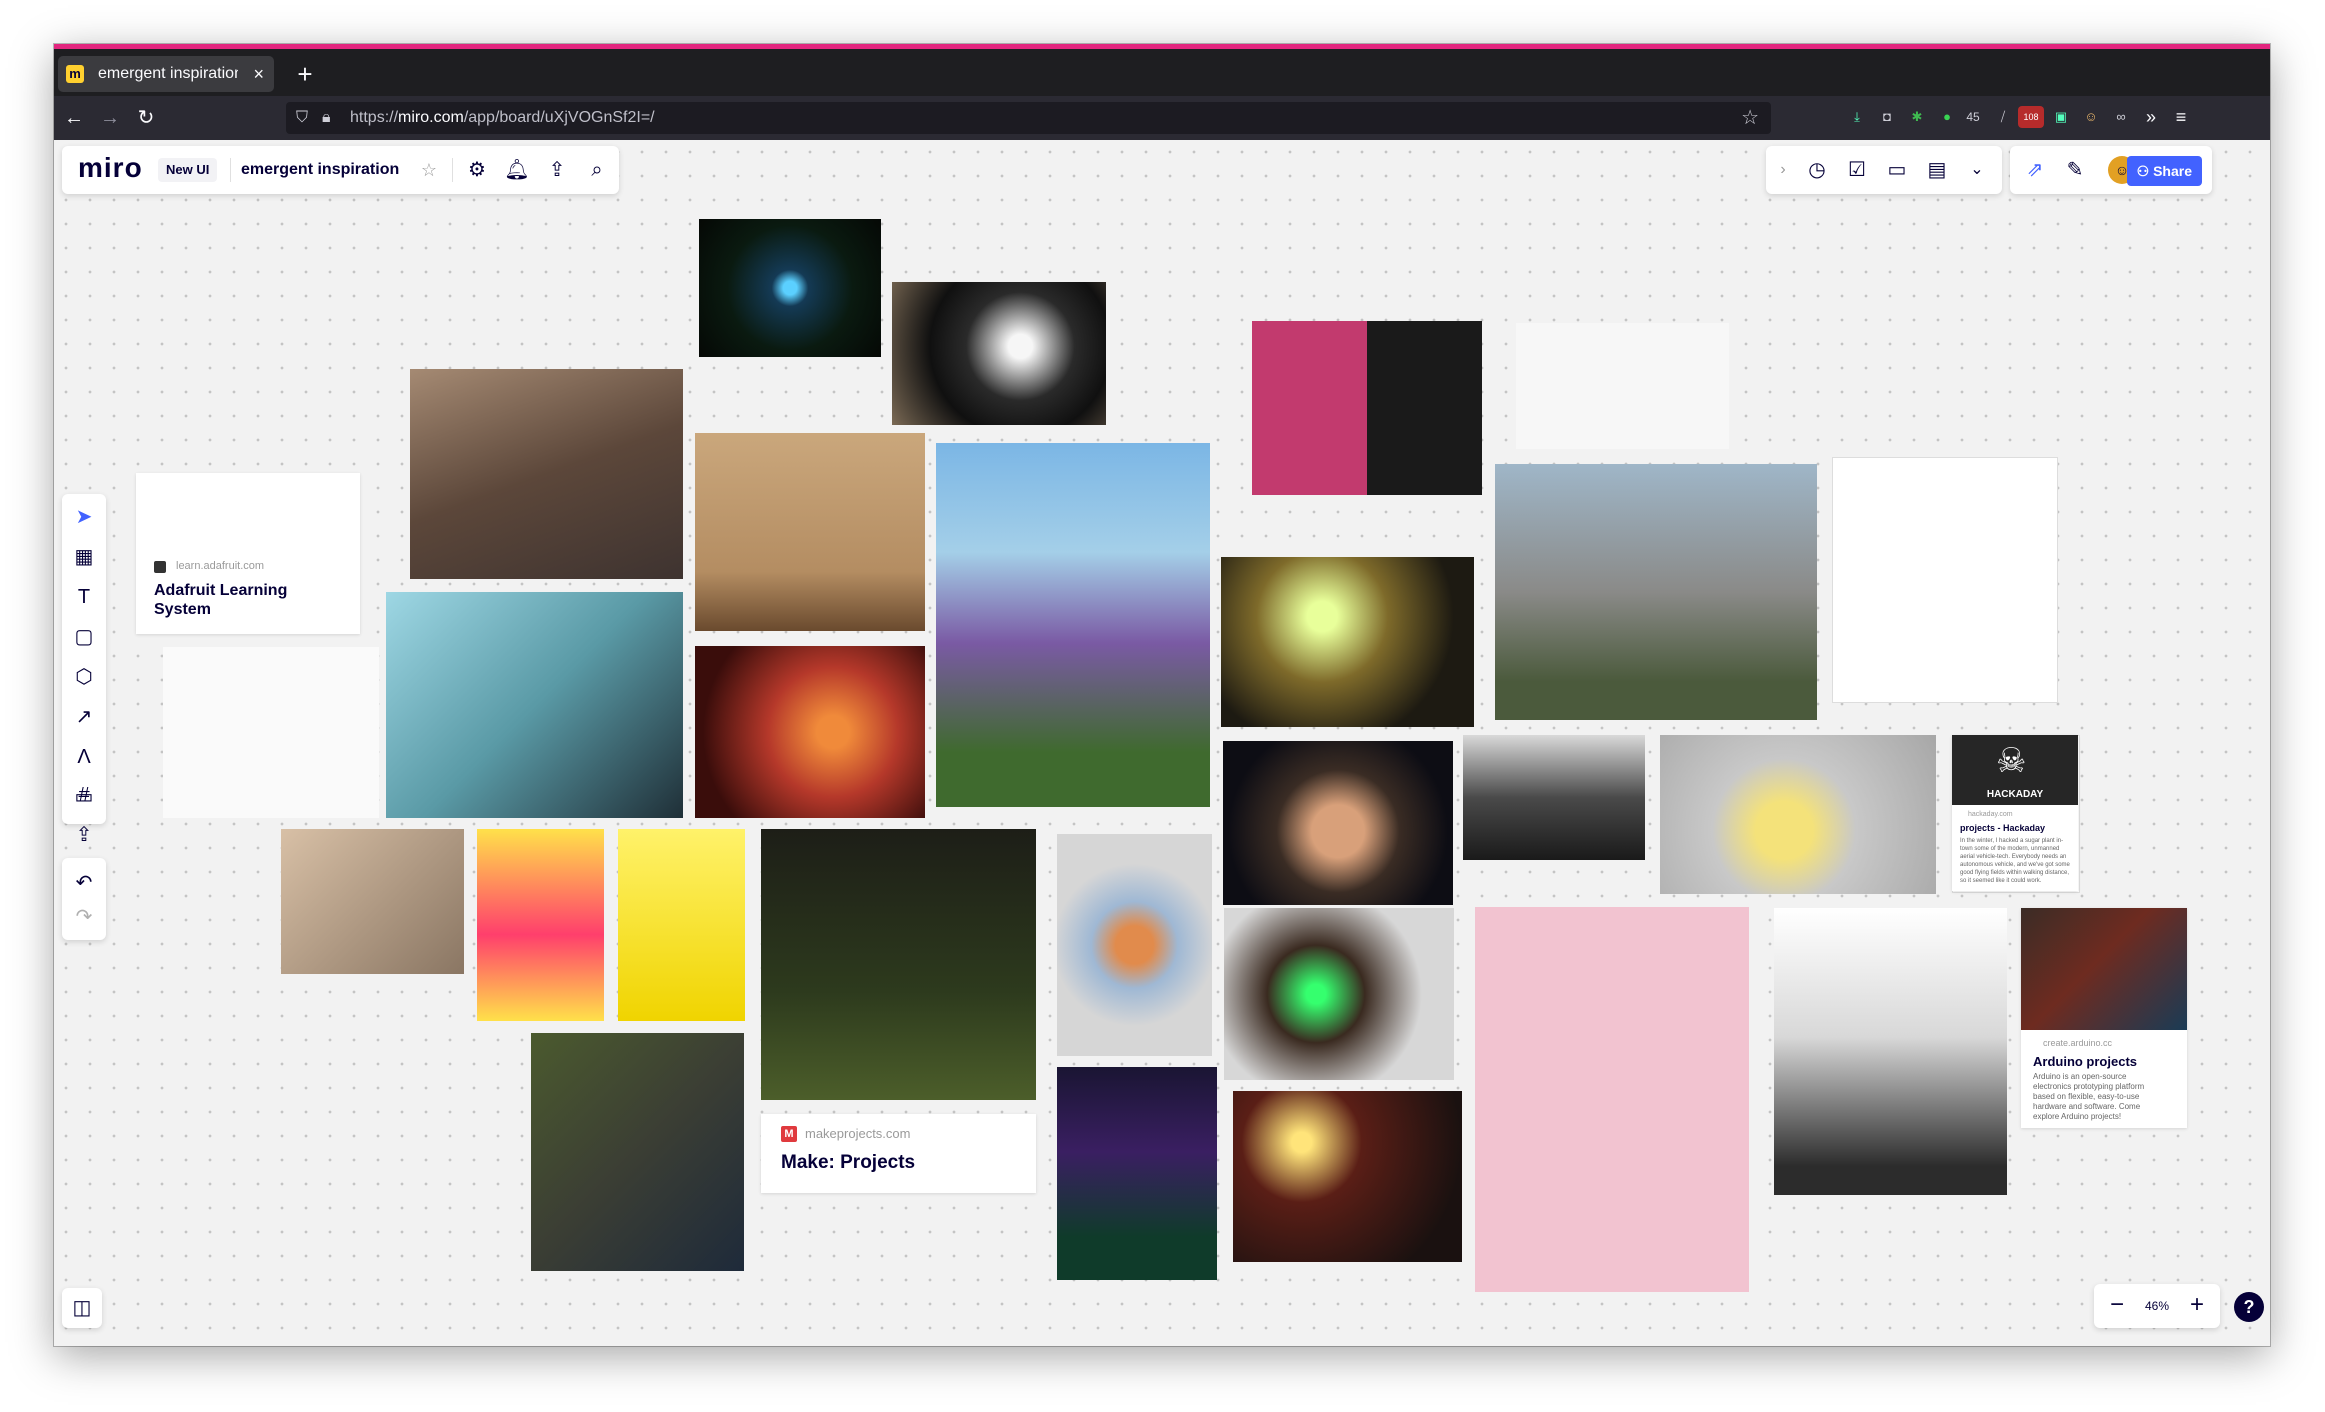 This screenshot has width=2325, height=1412. I want to click on pen-icon: Λ, so click(84, 757).